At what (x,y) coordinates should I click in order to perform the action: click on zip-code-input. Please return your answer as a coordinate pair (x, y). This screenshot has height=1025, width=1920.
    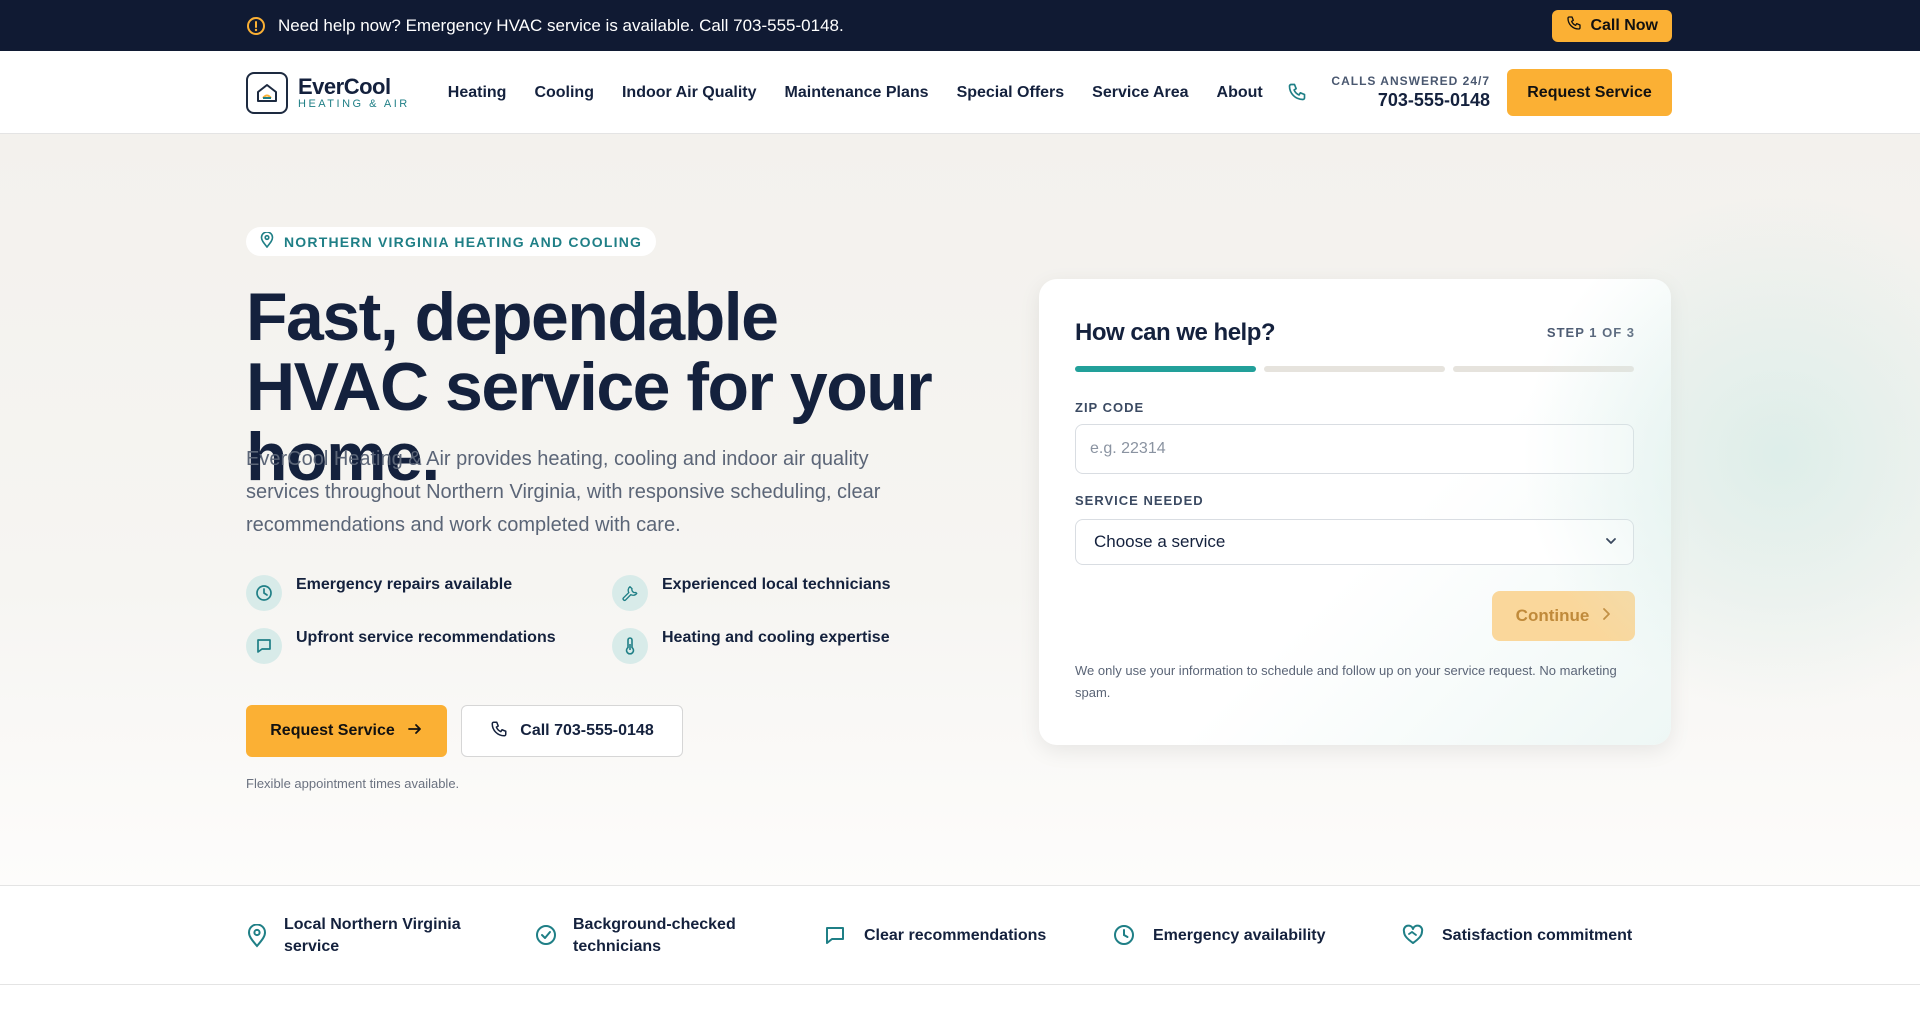
    Looking at the image, I should click on (1354, 449).